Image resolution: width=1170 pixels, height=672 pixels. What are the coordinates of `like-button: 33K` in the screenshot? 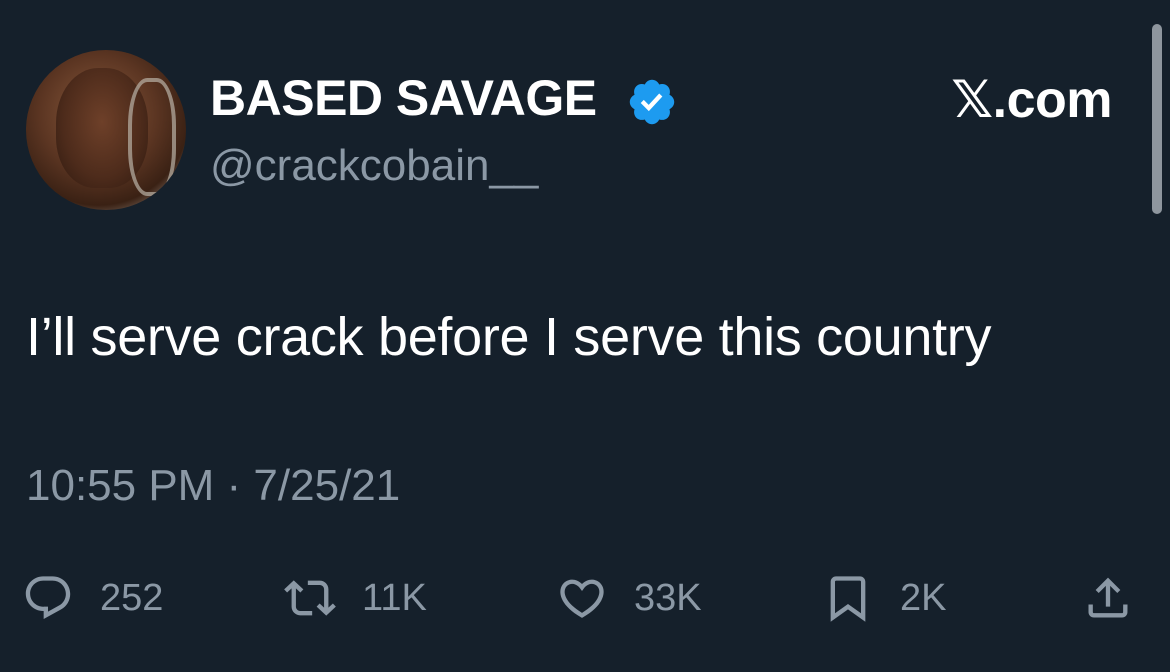 It's located at (629, 598).